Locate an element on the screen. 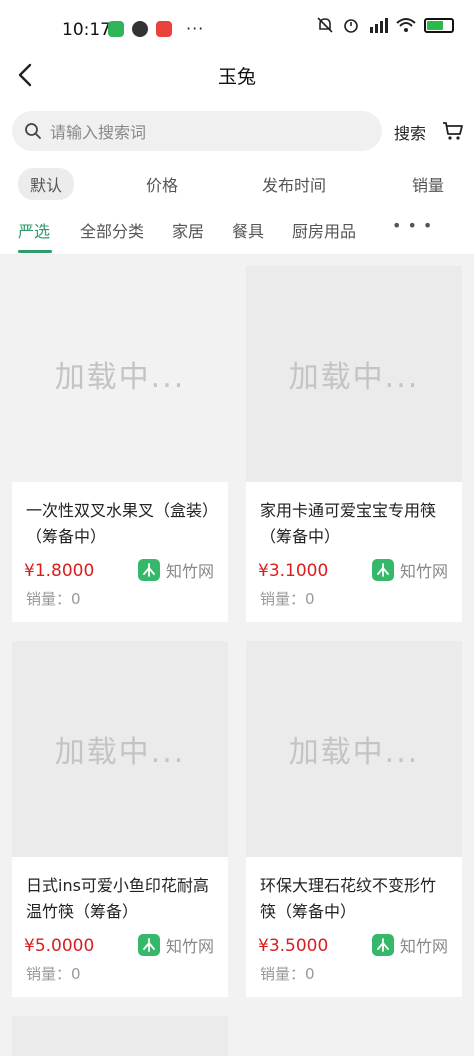 Image resolution: width=474 pixels, height=1056 pixels. page-title: 玉兔 is located at coordinates (236, 77).